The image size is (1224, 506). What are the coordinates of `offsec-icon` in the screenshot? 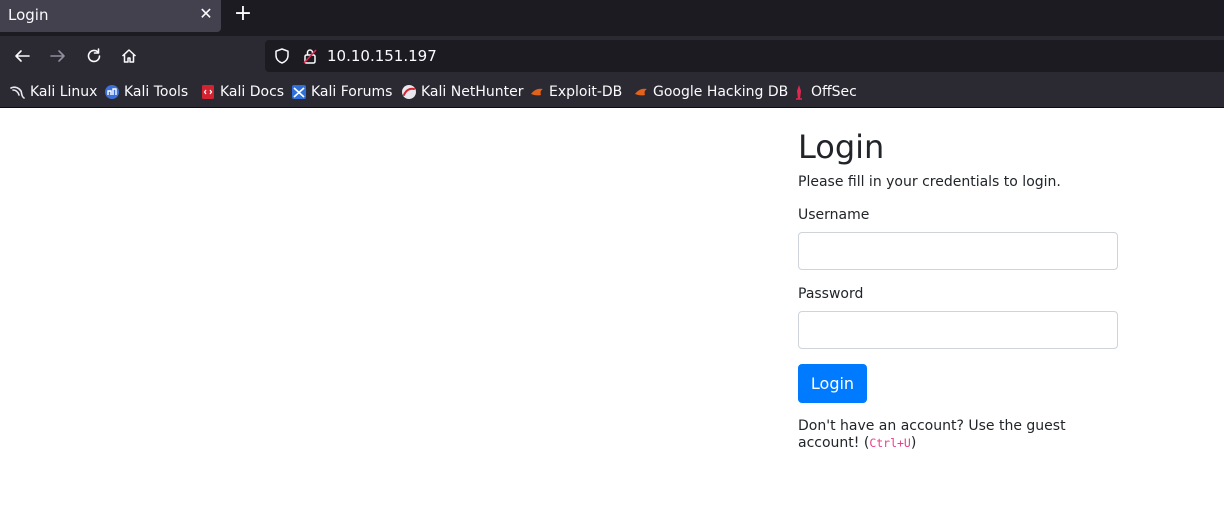 It's located at (799, 92).